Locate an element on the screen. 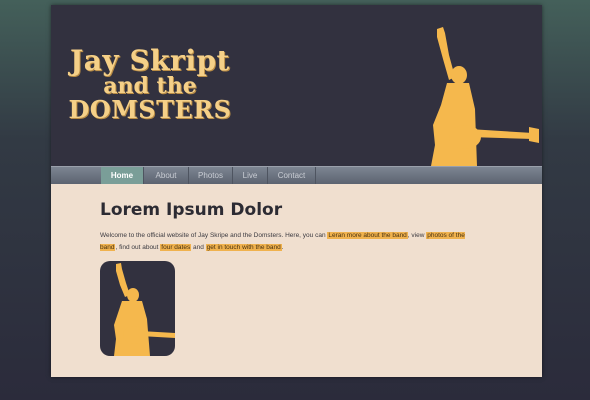 The width and height of the screenshot is (590, 400). nav-about: About is located at coordinates (166, 175).